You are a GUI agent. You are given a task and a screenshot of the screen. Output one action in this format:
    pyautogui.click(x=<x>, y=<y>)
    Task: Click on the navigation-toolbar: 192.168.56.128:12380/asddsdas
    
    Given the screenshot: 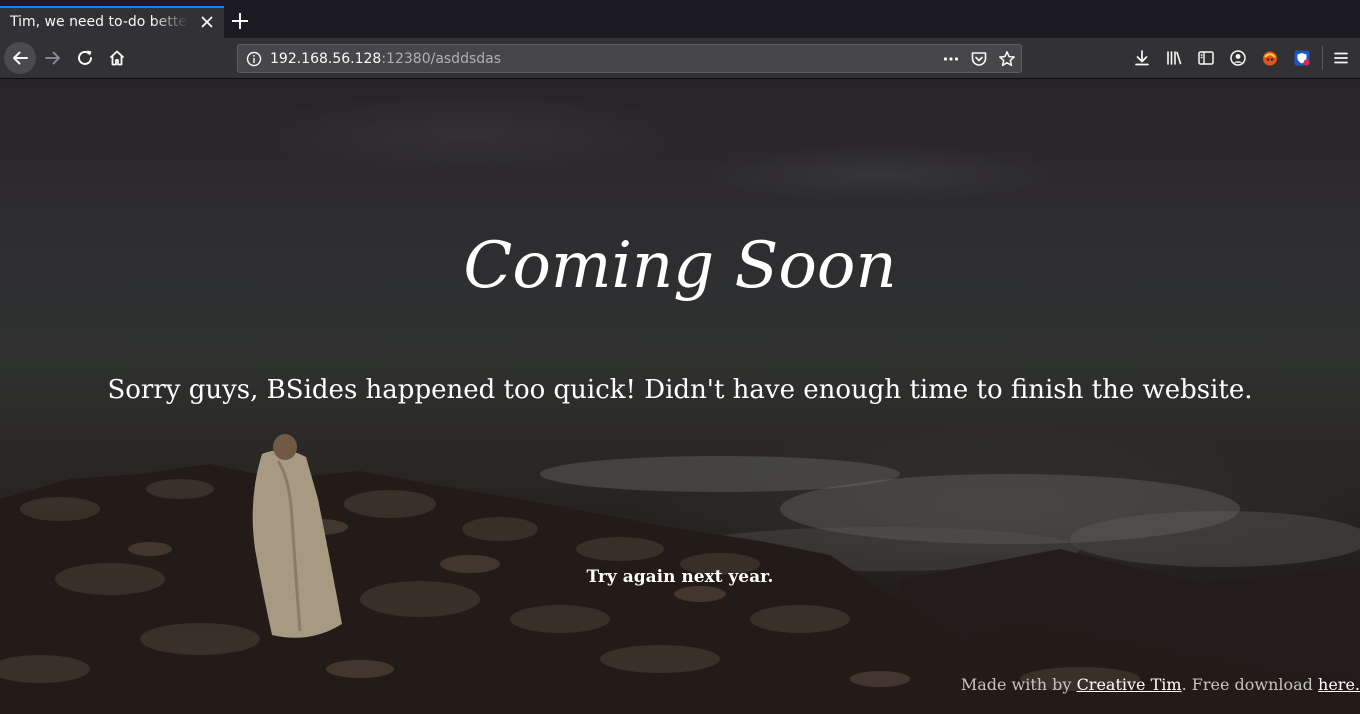 What is the action you would take?
    pyautogui.click(x=680, y=58)
    